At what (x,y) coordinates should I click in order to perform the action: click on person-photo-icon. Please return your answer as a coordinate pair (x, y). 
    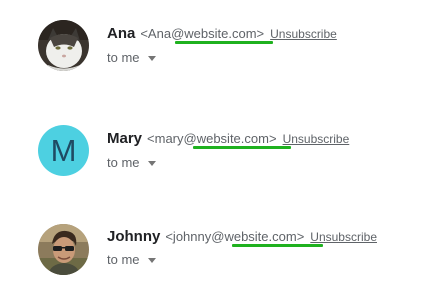
    Looking at the image, I should click on (63, 249).